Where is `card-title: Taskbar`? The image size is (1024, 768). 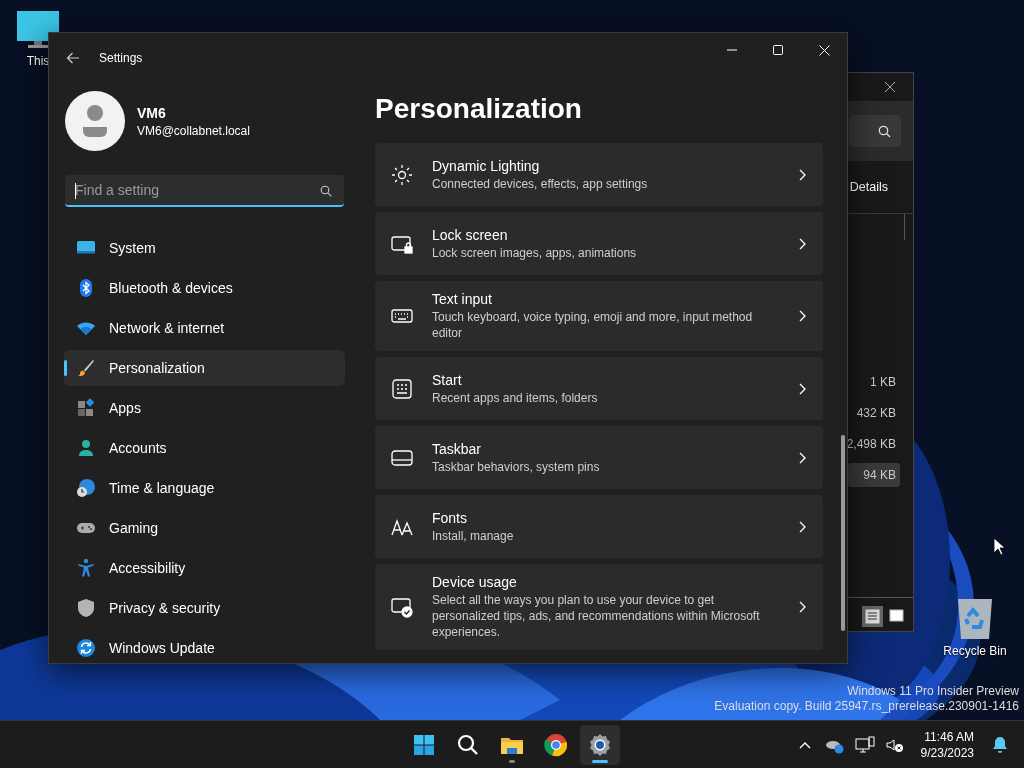
card-title: Taskbar is located at coordinates (457, 448).